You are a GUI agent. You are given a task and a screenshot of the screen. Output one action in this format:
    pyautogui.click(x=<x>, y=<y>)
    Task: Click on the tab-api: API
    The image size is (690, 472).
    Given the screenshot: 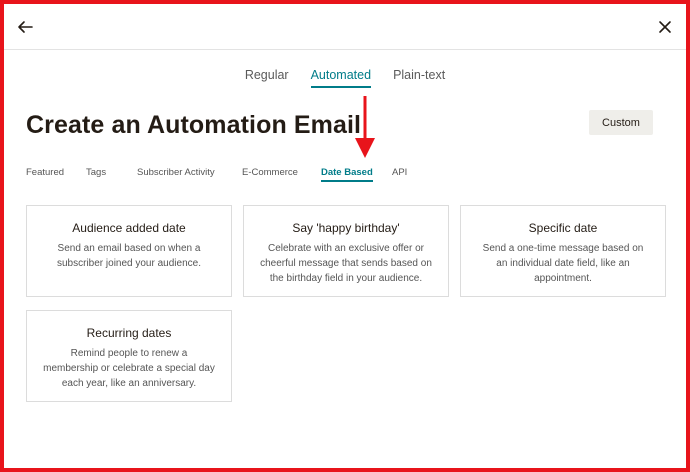 What is the action you would take?
    pyautogui.click(x=399, y=172)
    